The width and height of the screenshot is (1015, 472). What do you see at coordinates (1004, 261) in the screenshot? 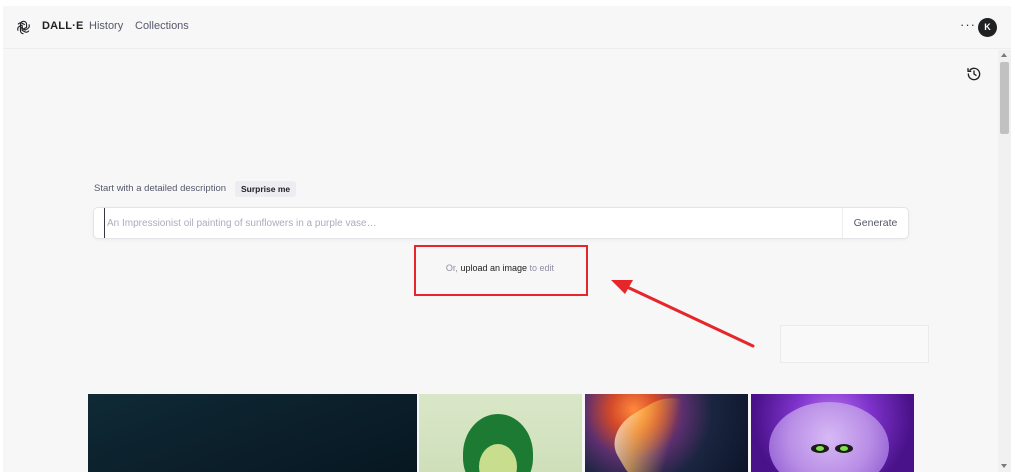
I see `page-scrollbar` at bounding box center [1004, 261].